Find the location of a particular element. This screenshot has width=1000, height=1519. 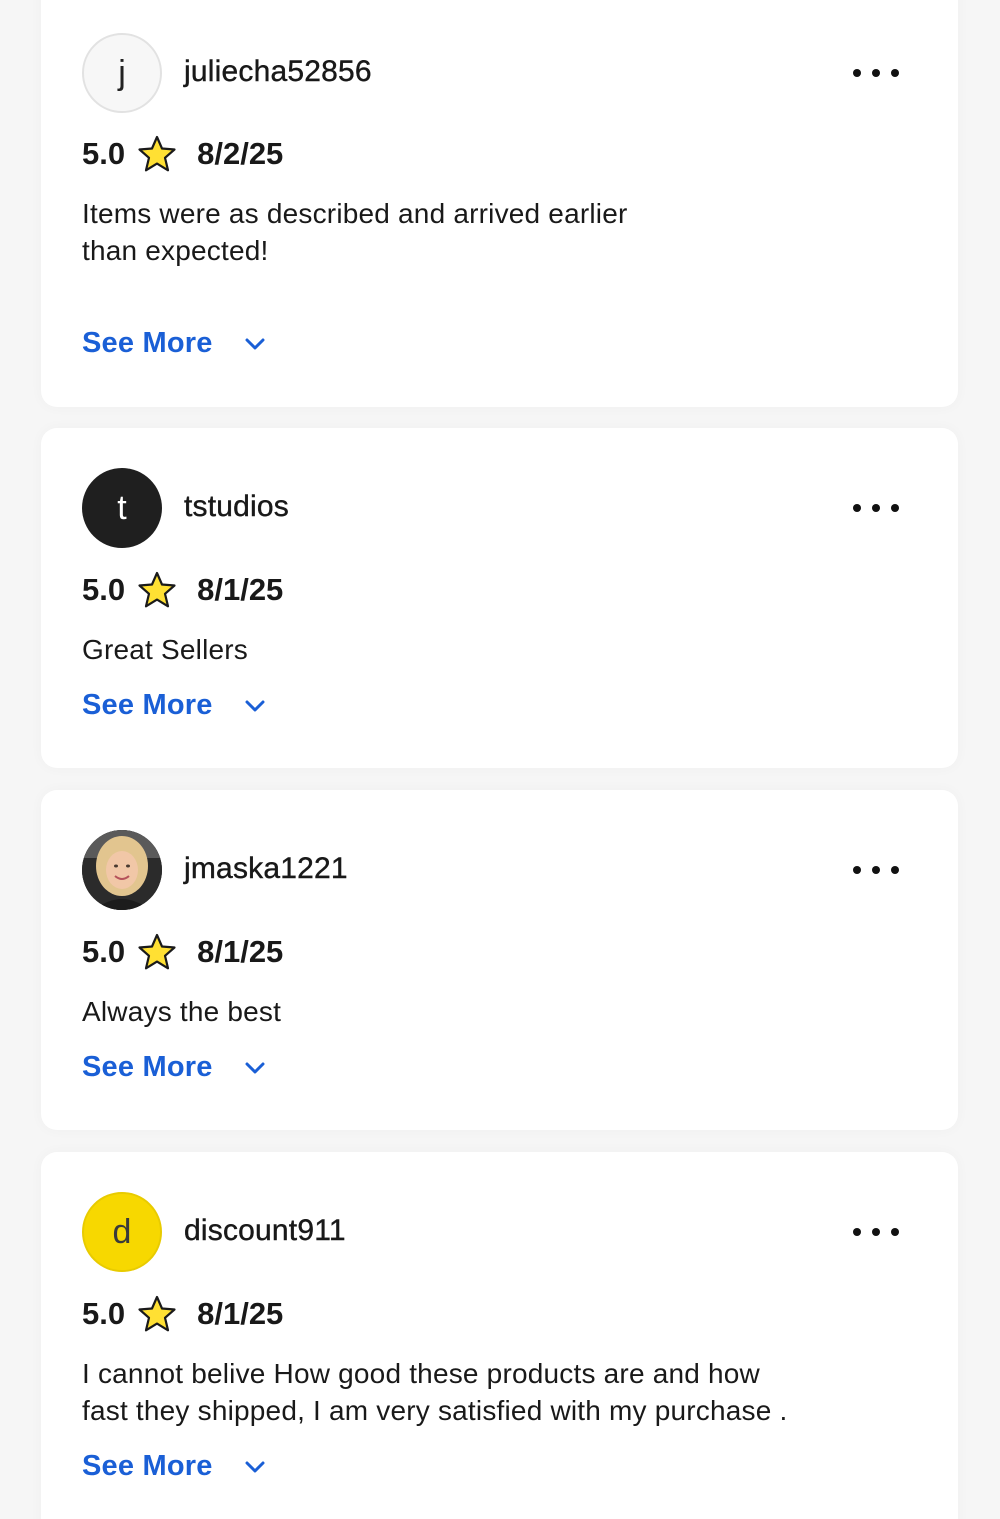

review-header: t tstudios is located at coordinates (500, 508).